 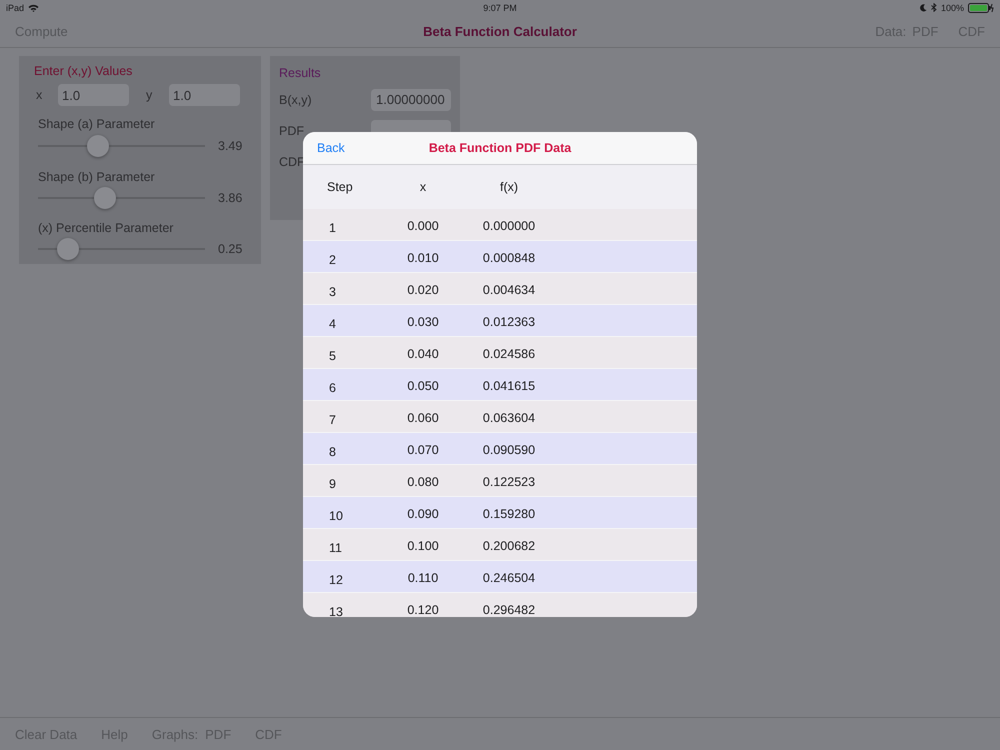 I want to click on table-cell-text: 0.020, so click(x=423, y=290).